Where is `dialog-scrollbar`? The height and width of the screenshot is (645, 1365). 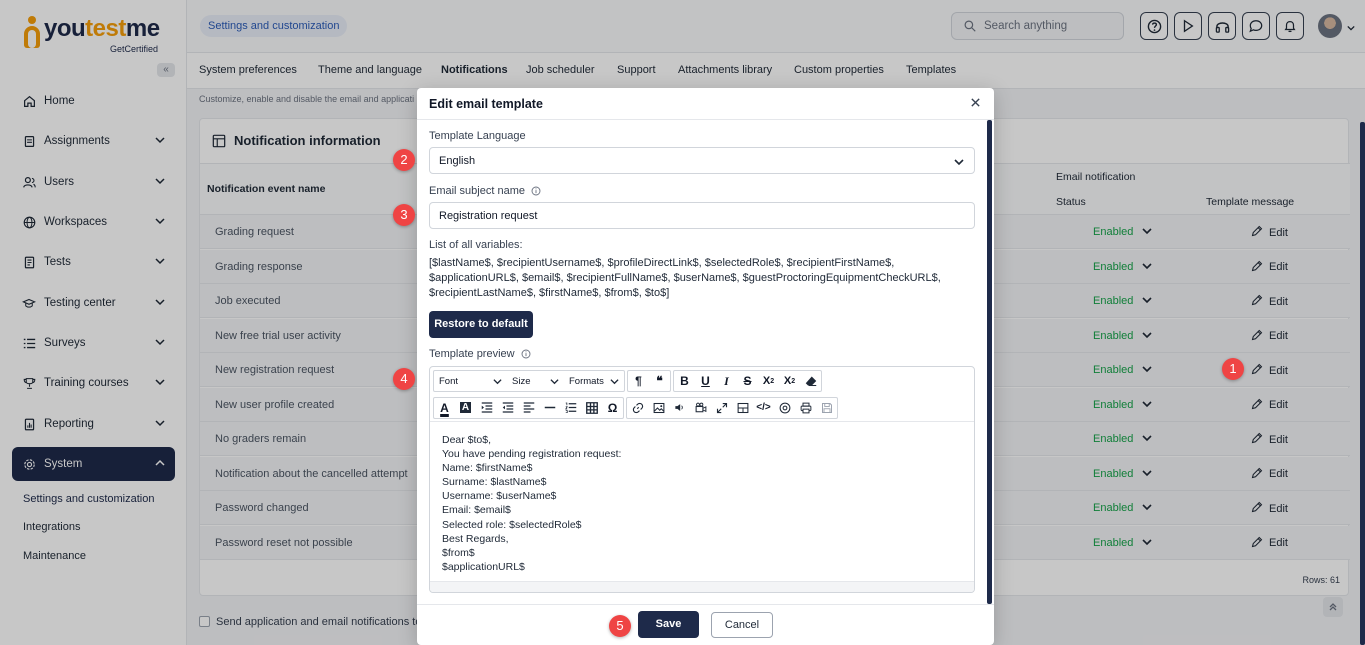
dialog-scrollbar is located at coordinates (989, 362).